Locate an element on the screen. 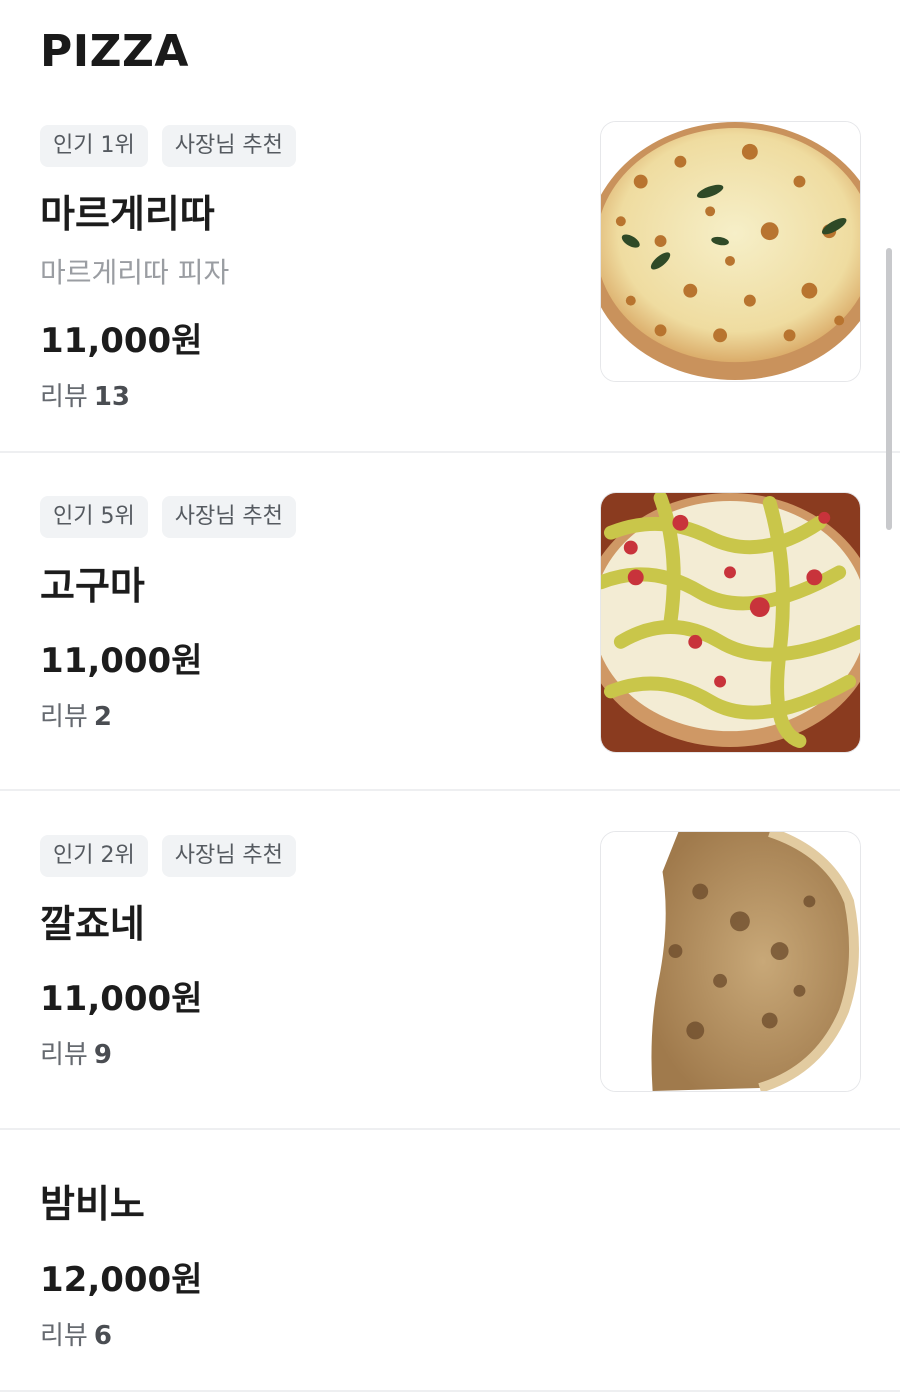 The image size is (900, 1397). calzone-photo is located at coordinates (730, 961).